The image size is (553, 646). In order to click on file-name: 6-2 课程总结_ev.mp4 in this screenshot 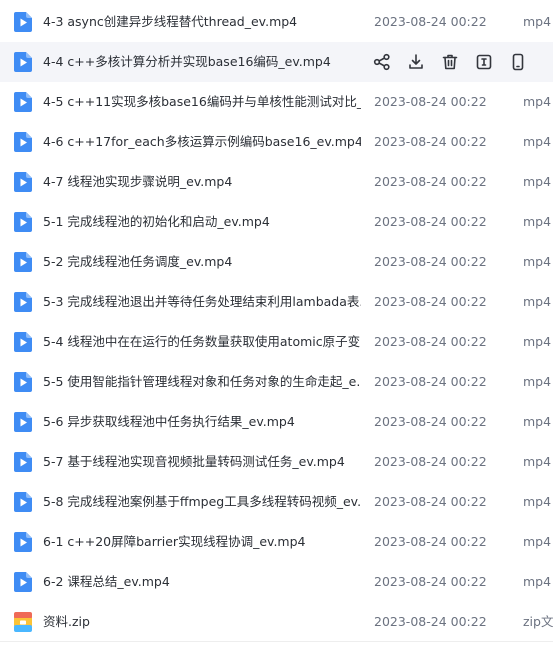, I will do `click(202, 582)`.